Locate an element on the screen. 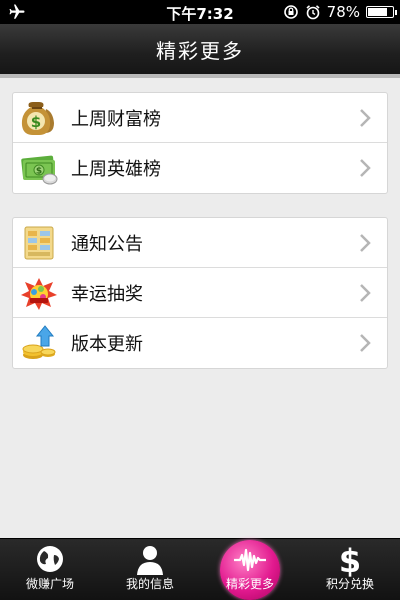 The image size is (400, 600). lottery-icon is located at coordinates (39, 293).